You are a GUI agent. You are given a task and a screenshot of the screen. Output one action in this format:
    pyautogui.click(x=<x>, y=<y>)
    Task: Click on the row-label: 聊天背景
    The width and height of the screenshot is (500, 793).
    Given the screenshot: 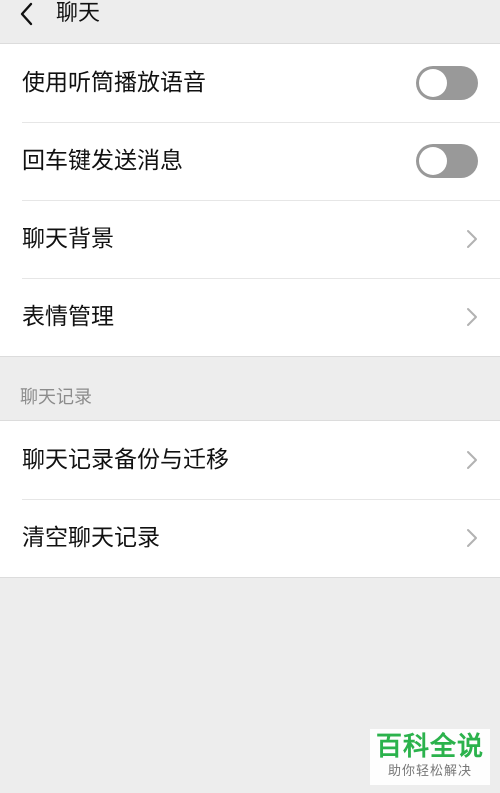 What is the action you would take?
    pyautogui.click(x=68, y=239)
    